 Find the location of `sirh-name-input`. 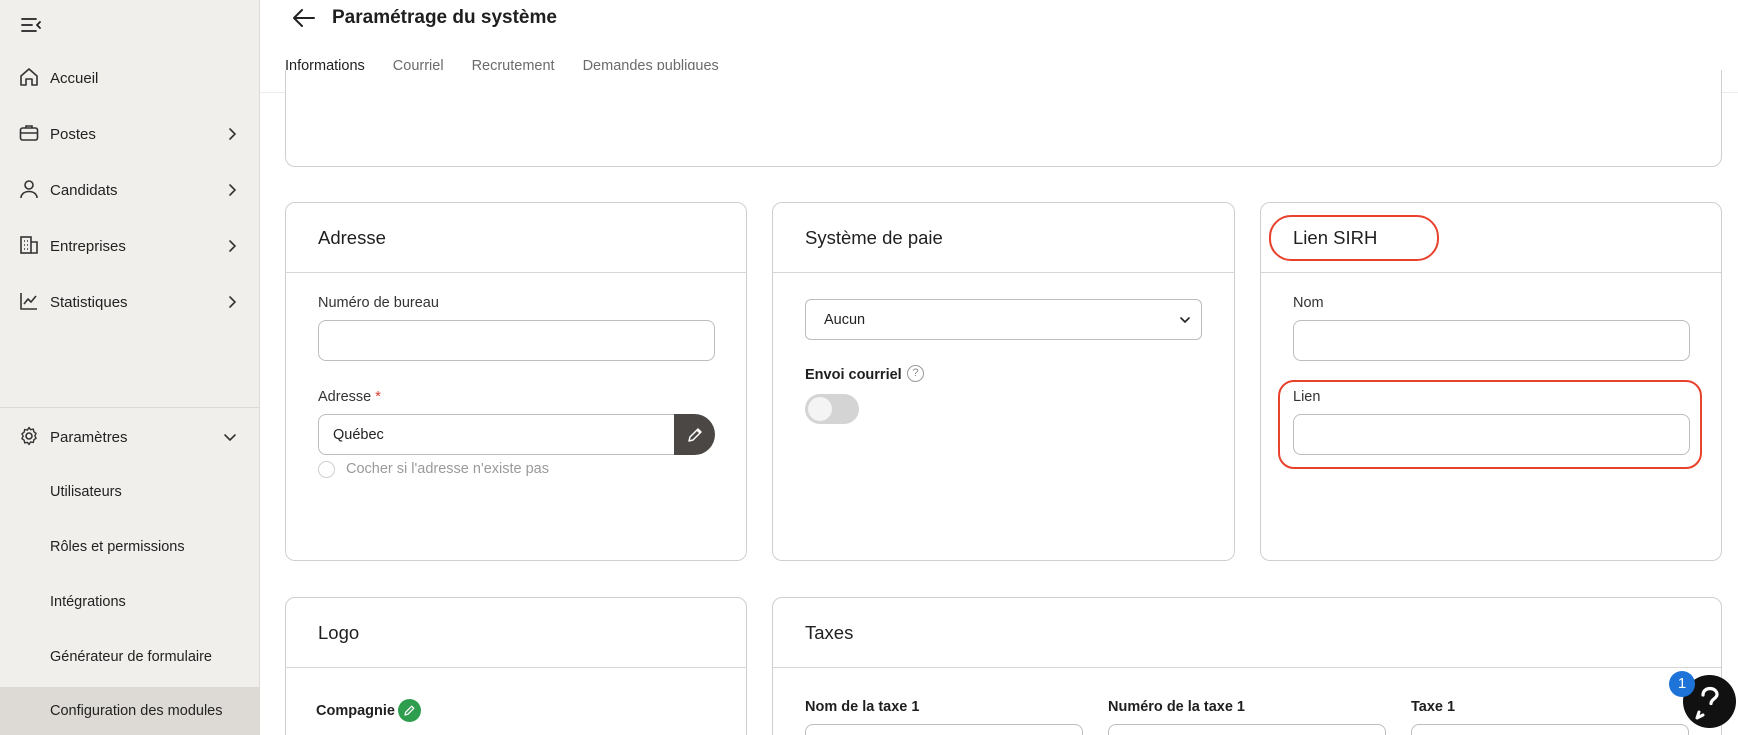

sirh-name-input is located at coordinates (1491, 340).